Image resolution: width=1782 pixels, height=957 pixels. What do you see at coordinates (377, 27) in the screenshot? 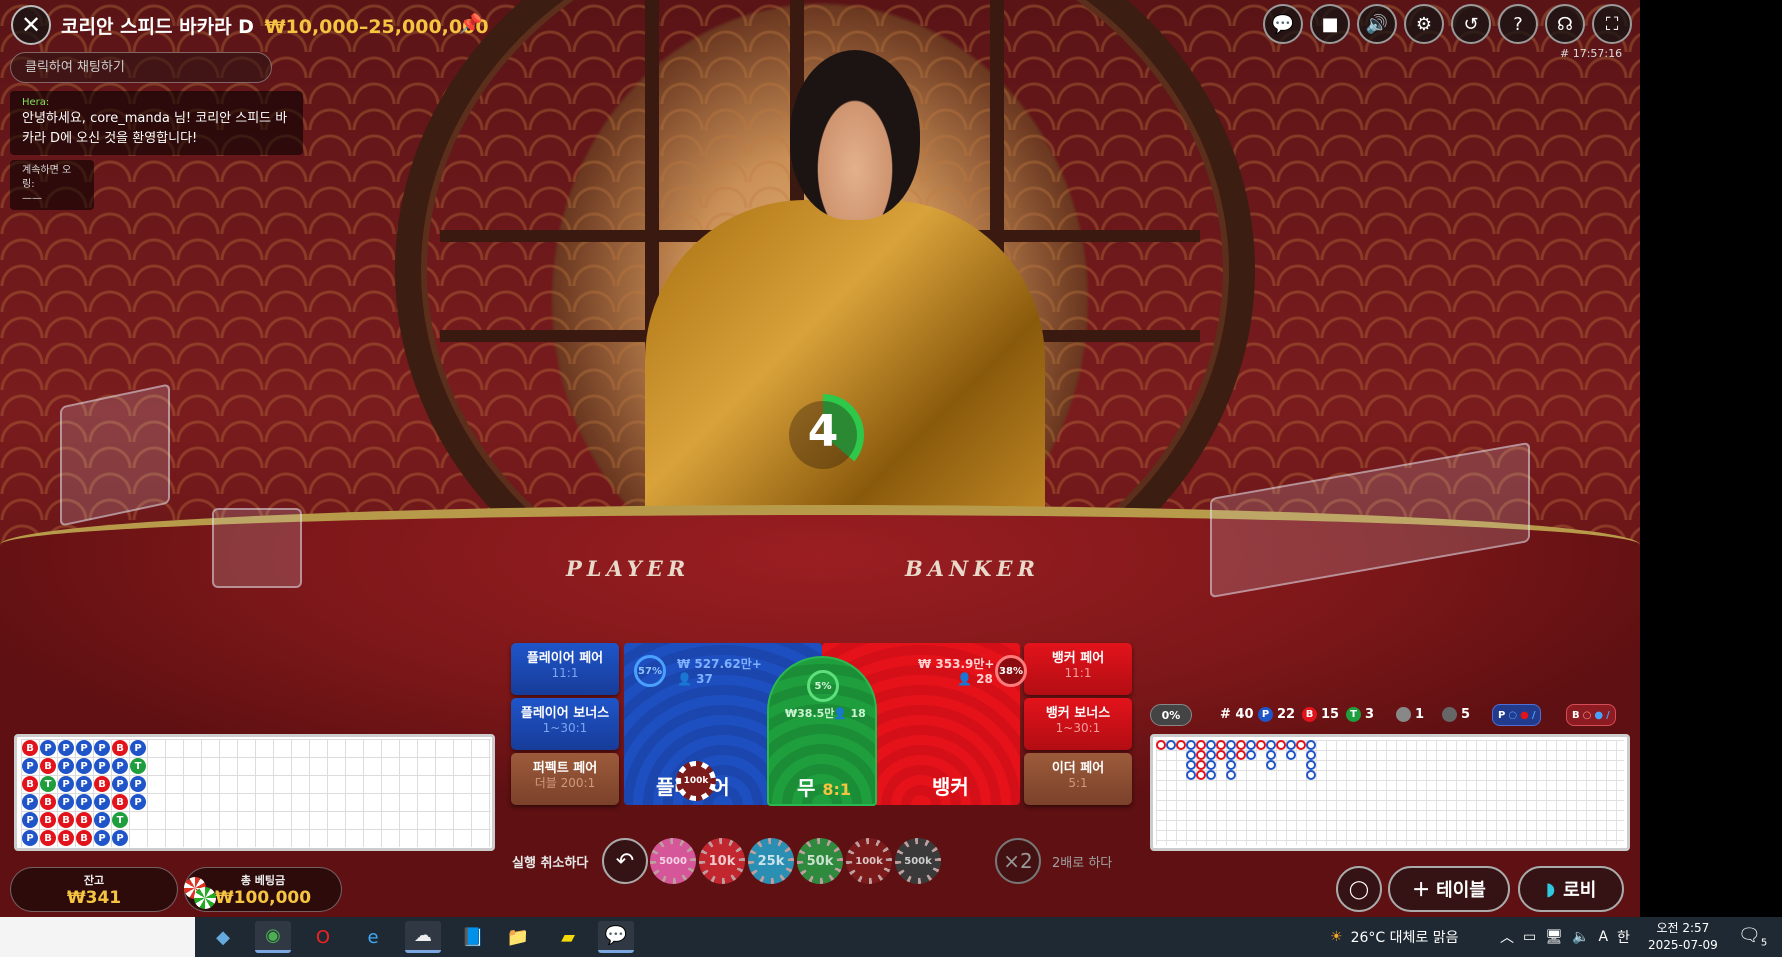
I see `bet-limits: ₩10,000–25,000,000` at bounding box center [377, 27].